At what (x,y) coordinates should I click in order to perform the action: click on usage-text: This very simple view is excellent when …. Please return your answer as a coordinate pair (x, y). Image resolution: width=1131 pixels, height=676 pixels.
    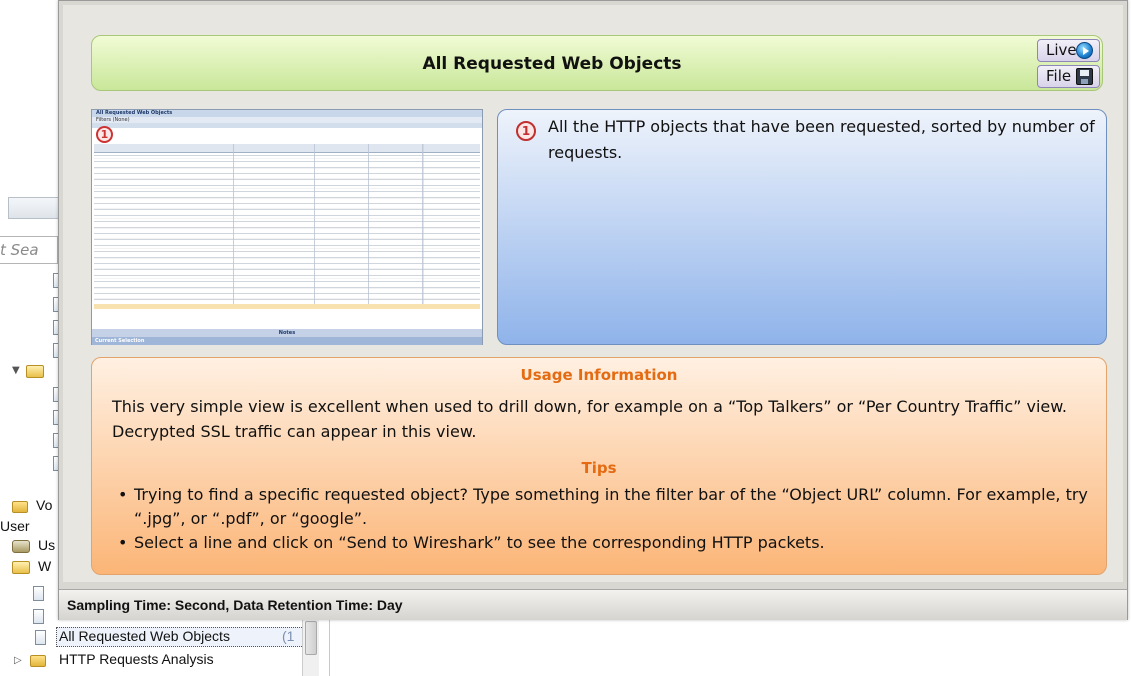
    Looking at the image, I should click on (589, 419).